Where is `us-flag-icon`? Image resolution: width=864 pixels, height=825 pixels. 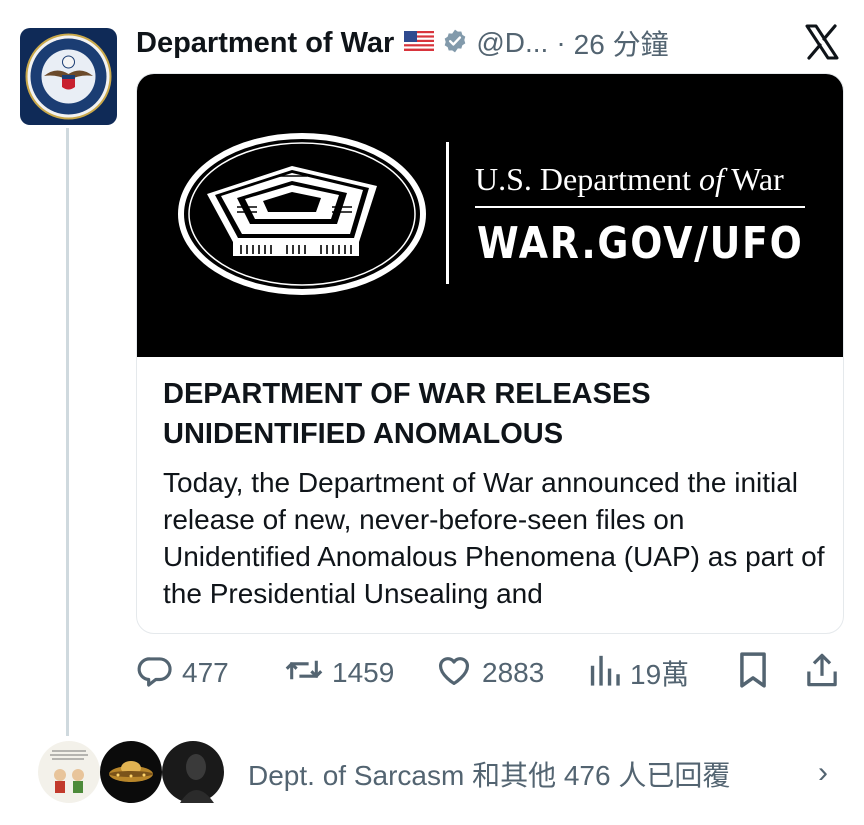 us-flag-icon is located at coordinates (418, 43).